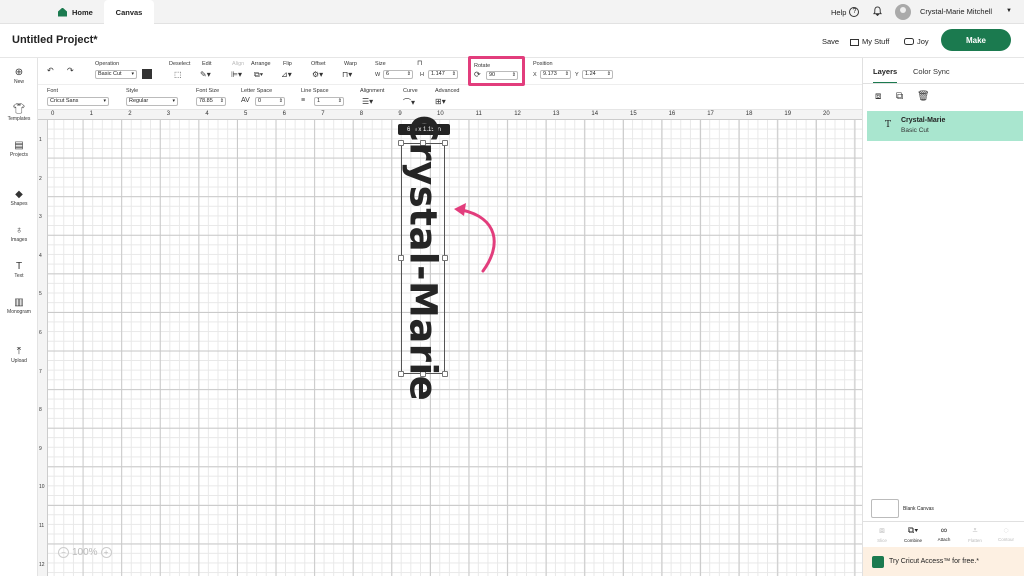 This screenshot has width=1024, height=576. What do you see at coordinates (50, 70) in the screenshot?
I see `undo-icon: ↶` at bounding box center [50, 70].